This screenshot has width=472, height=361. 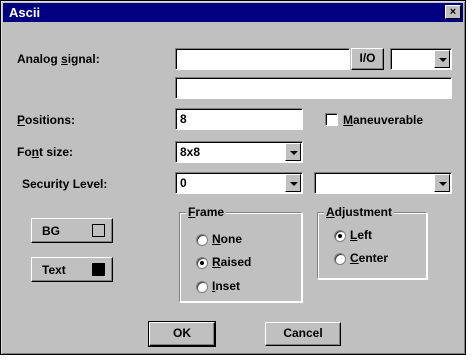 What do you see at coordinates (65, 184) in the screenshot?
I see `security-level-label: Security Level:` at bounding box center [65, 184].